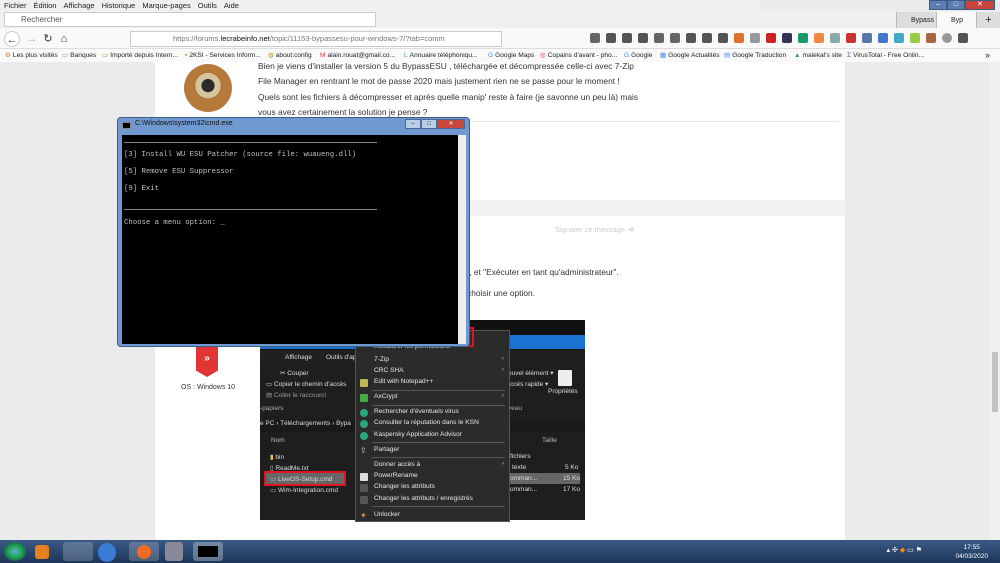 Image resolution: width=1000 pixels, height=563 pixels. Describe the element at coordinates (397, 464) in the screenshot. I see `ctx-give-access: Donner accès à` at that location.